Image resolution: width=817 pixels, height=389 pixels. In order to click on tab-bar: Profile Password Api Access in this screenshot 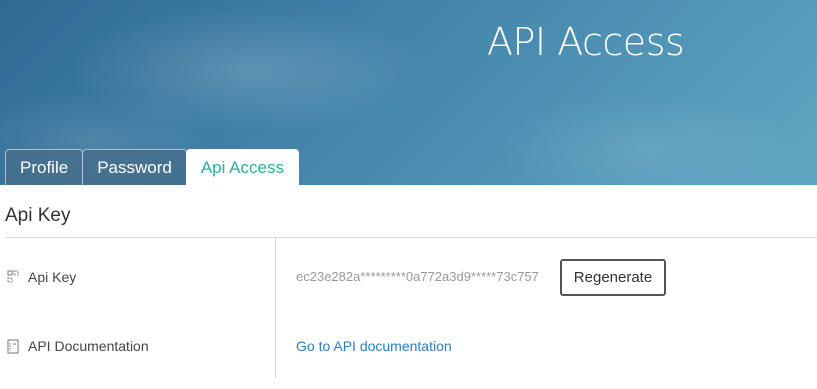, I will do `click(152, 167)`.